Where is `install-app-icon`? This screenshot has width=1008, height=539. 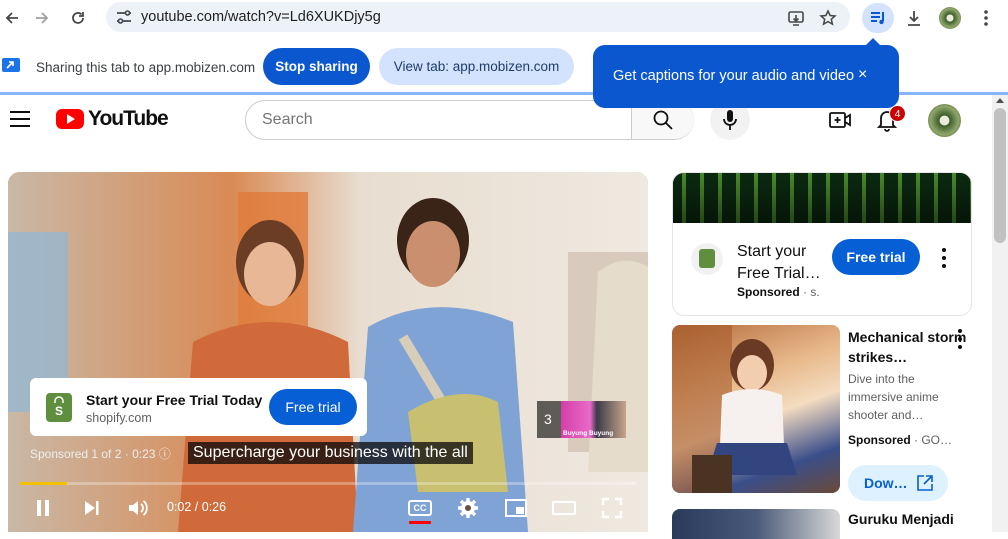
install-app-icon is located at coordinates (796, 18).